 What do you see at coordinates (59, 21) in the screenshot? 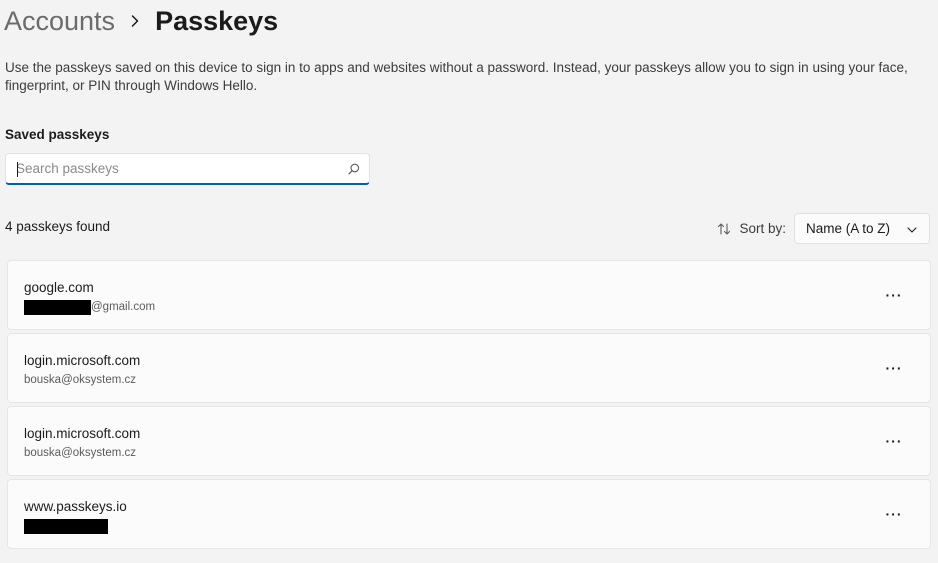
I see `breadcrumb-accounts-link: Accounts` at bounding box center [59, 21].